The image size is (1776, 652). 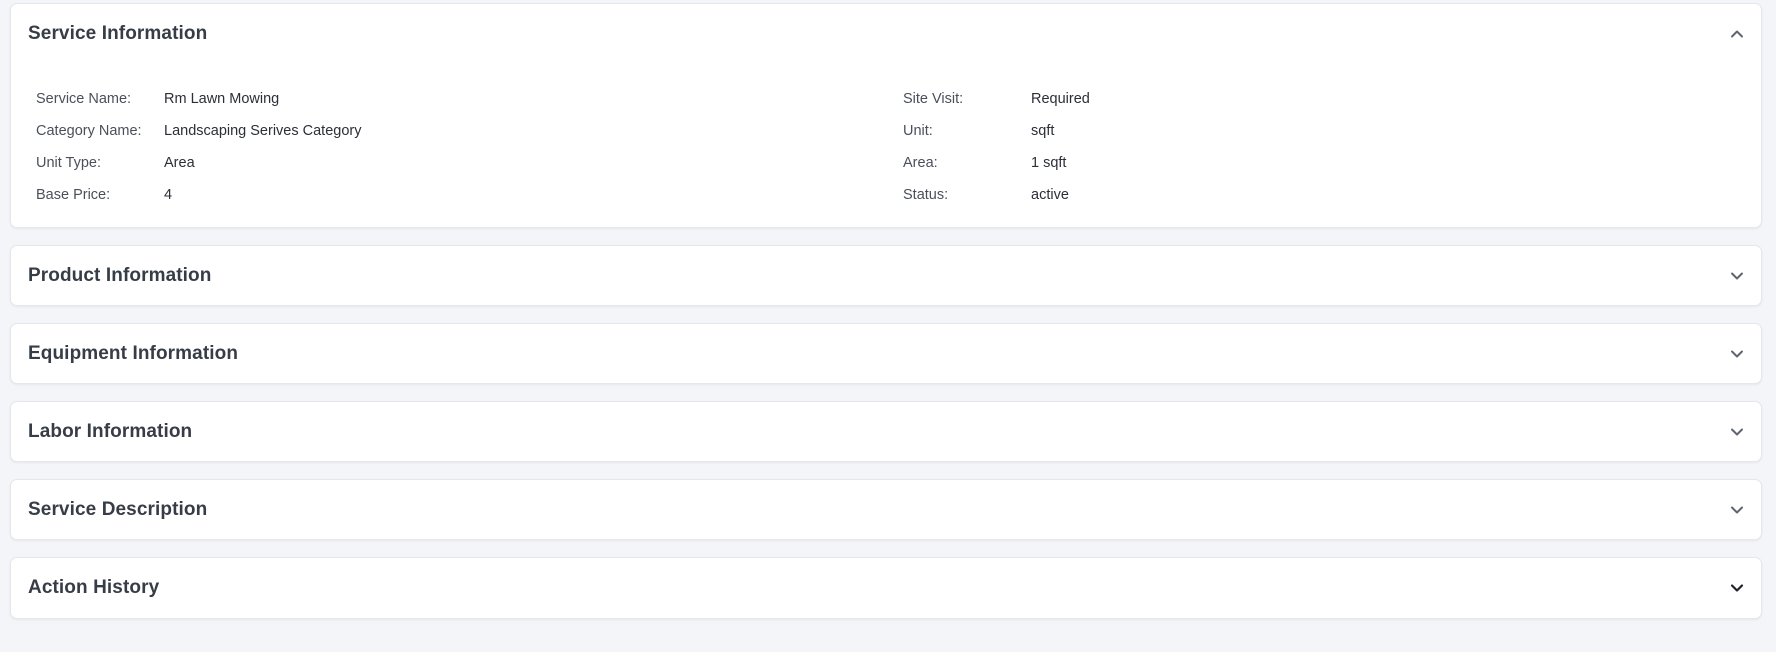 What do you see at coordinates (222, 99) in the screenshot?
I see `service-name-value: Rm Lawn Mowing` at bounding box center [222, 99].